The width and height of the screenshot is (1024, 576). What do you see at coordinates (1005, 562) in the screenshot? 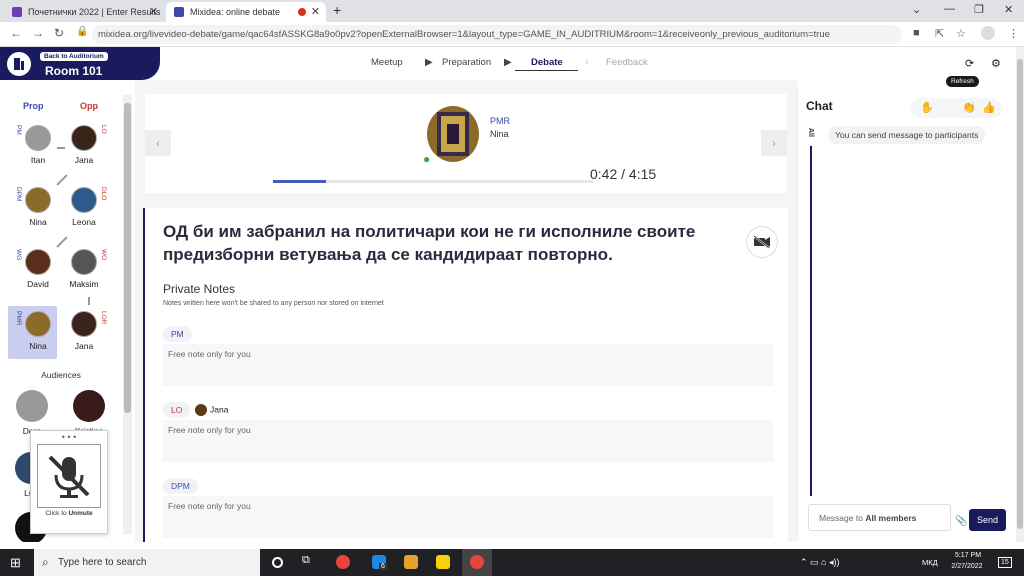
I see `notification-count: 15` at bounding box center [1005, 562].